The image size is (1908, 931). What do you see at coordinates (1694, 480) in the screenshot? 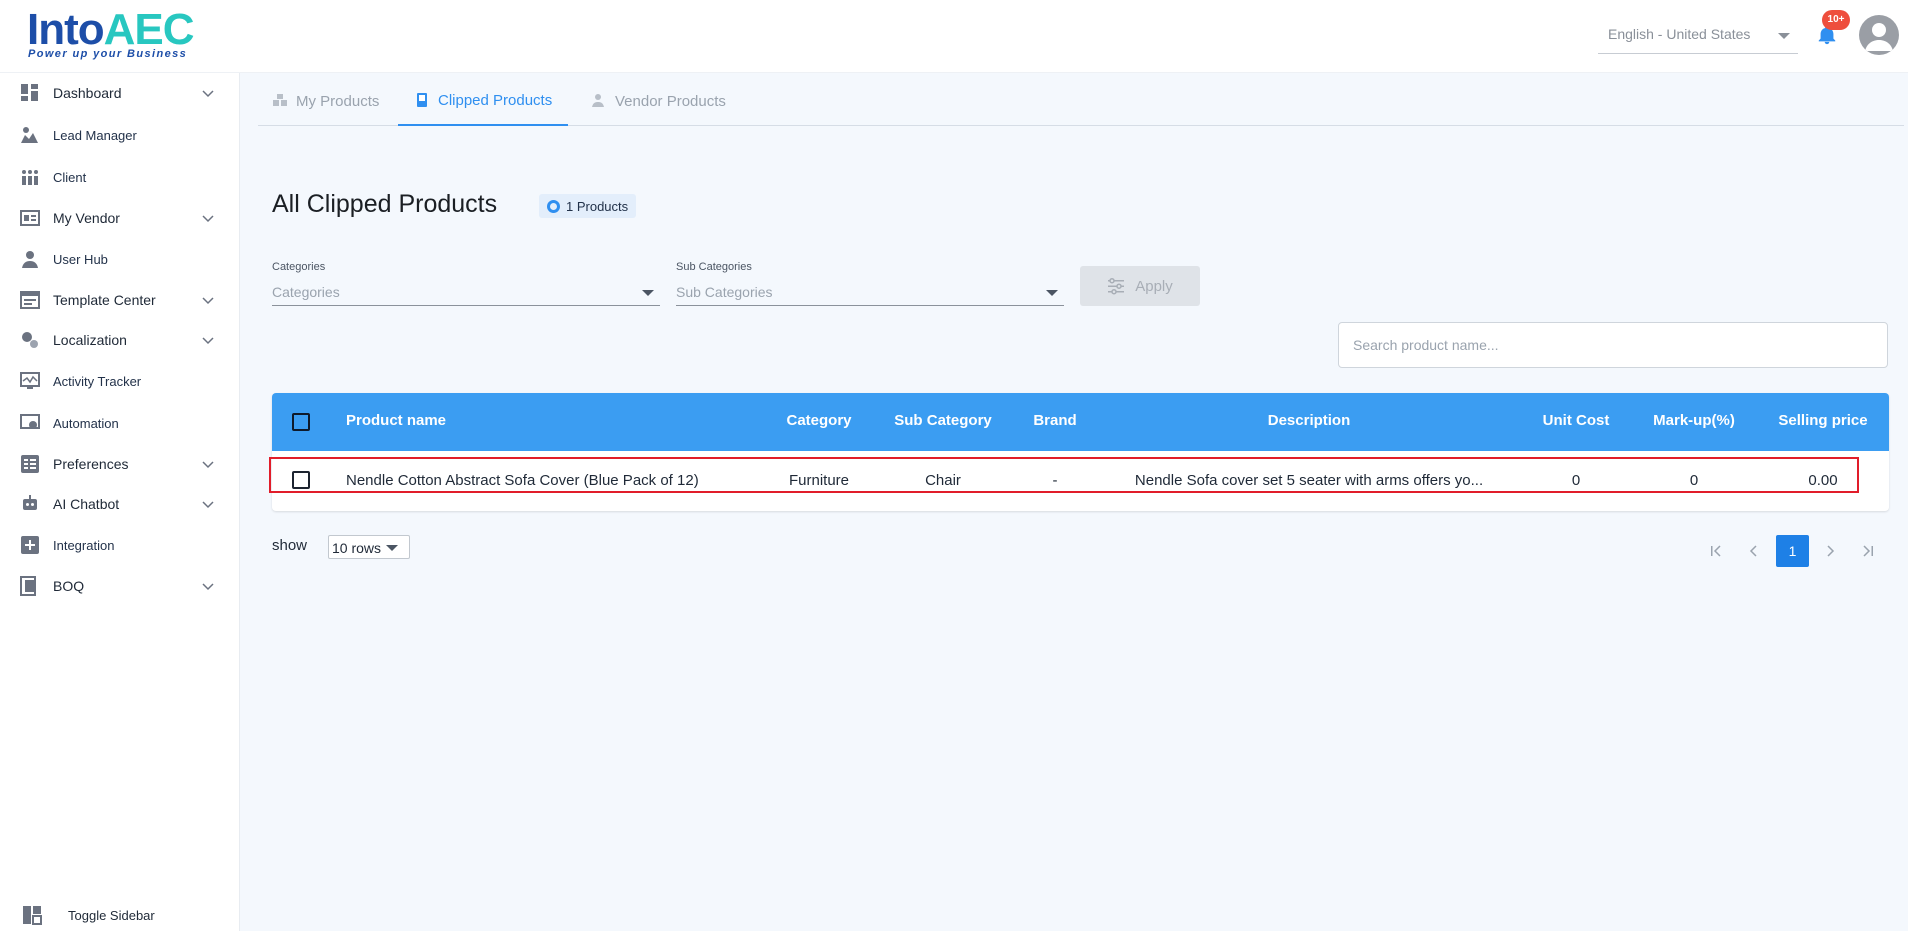
I see `cell-markup: 0` at bounding box center [1694, 480].